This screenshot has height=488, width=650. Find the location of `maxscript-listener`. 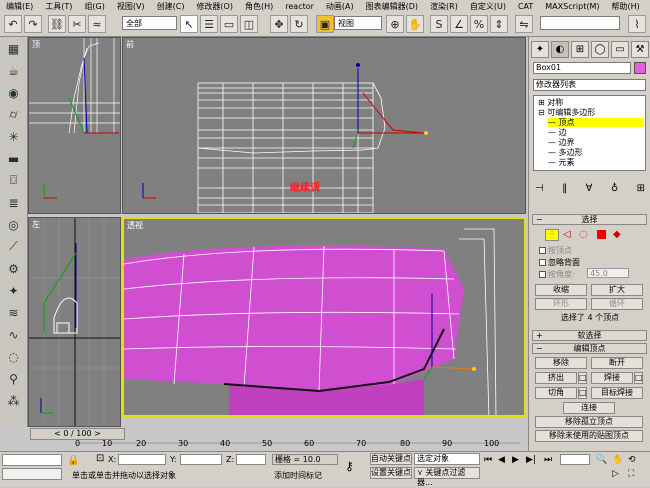

maxscript-listener is located at coordinates (32, 460).